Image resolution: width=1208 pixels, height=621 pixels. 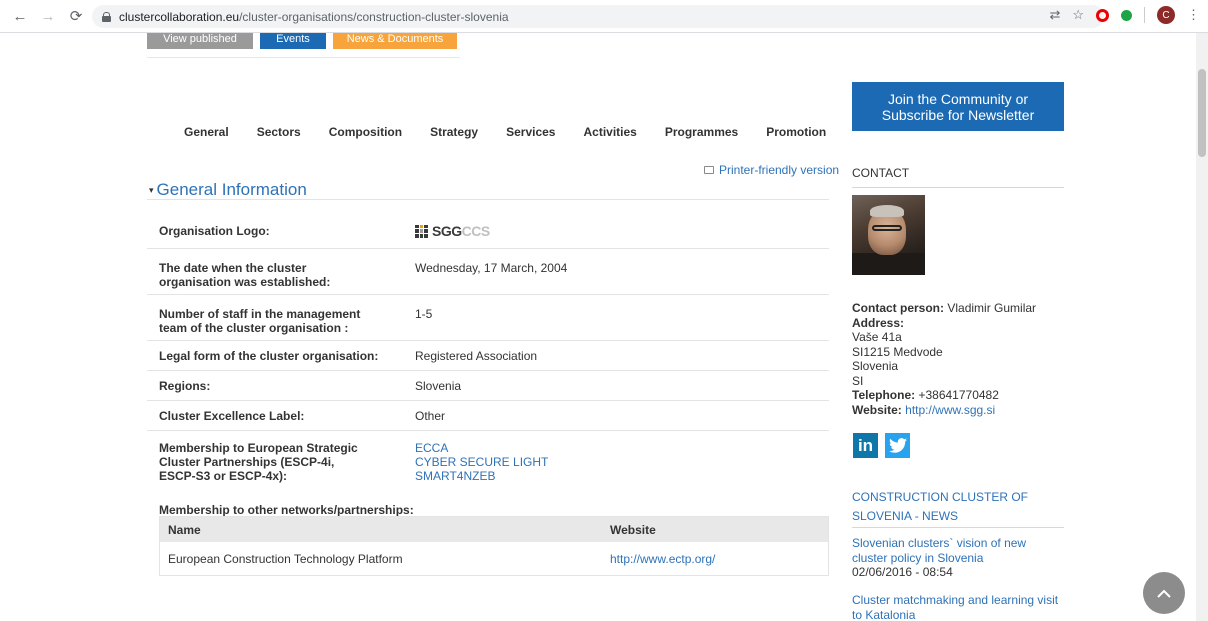 What do you see at coordinates (958, 114) in the screenshot?
I see `join-label-line2: Subscribe for Newsletter` at bounding box center [958, 114].